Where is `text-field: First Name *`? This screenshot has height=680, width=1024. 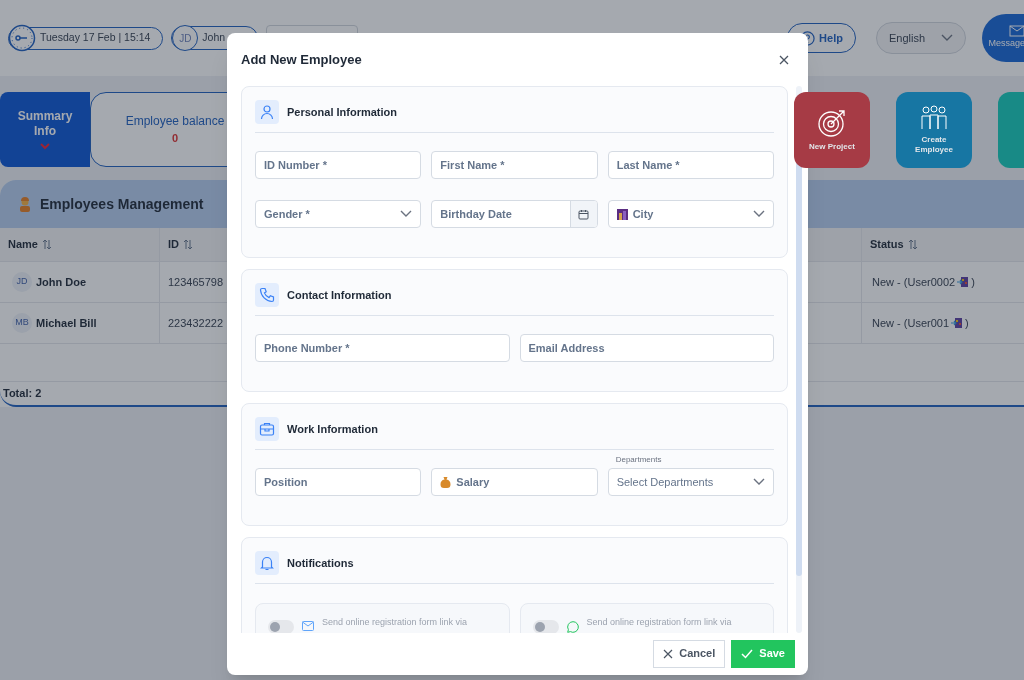
text-field: First Name * is located at coordinates (514, 165).